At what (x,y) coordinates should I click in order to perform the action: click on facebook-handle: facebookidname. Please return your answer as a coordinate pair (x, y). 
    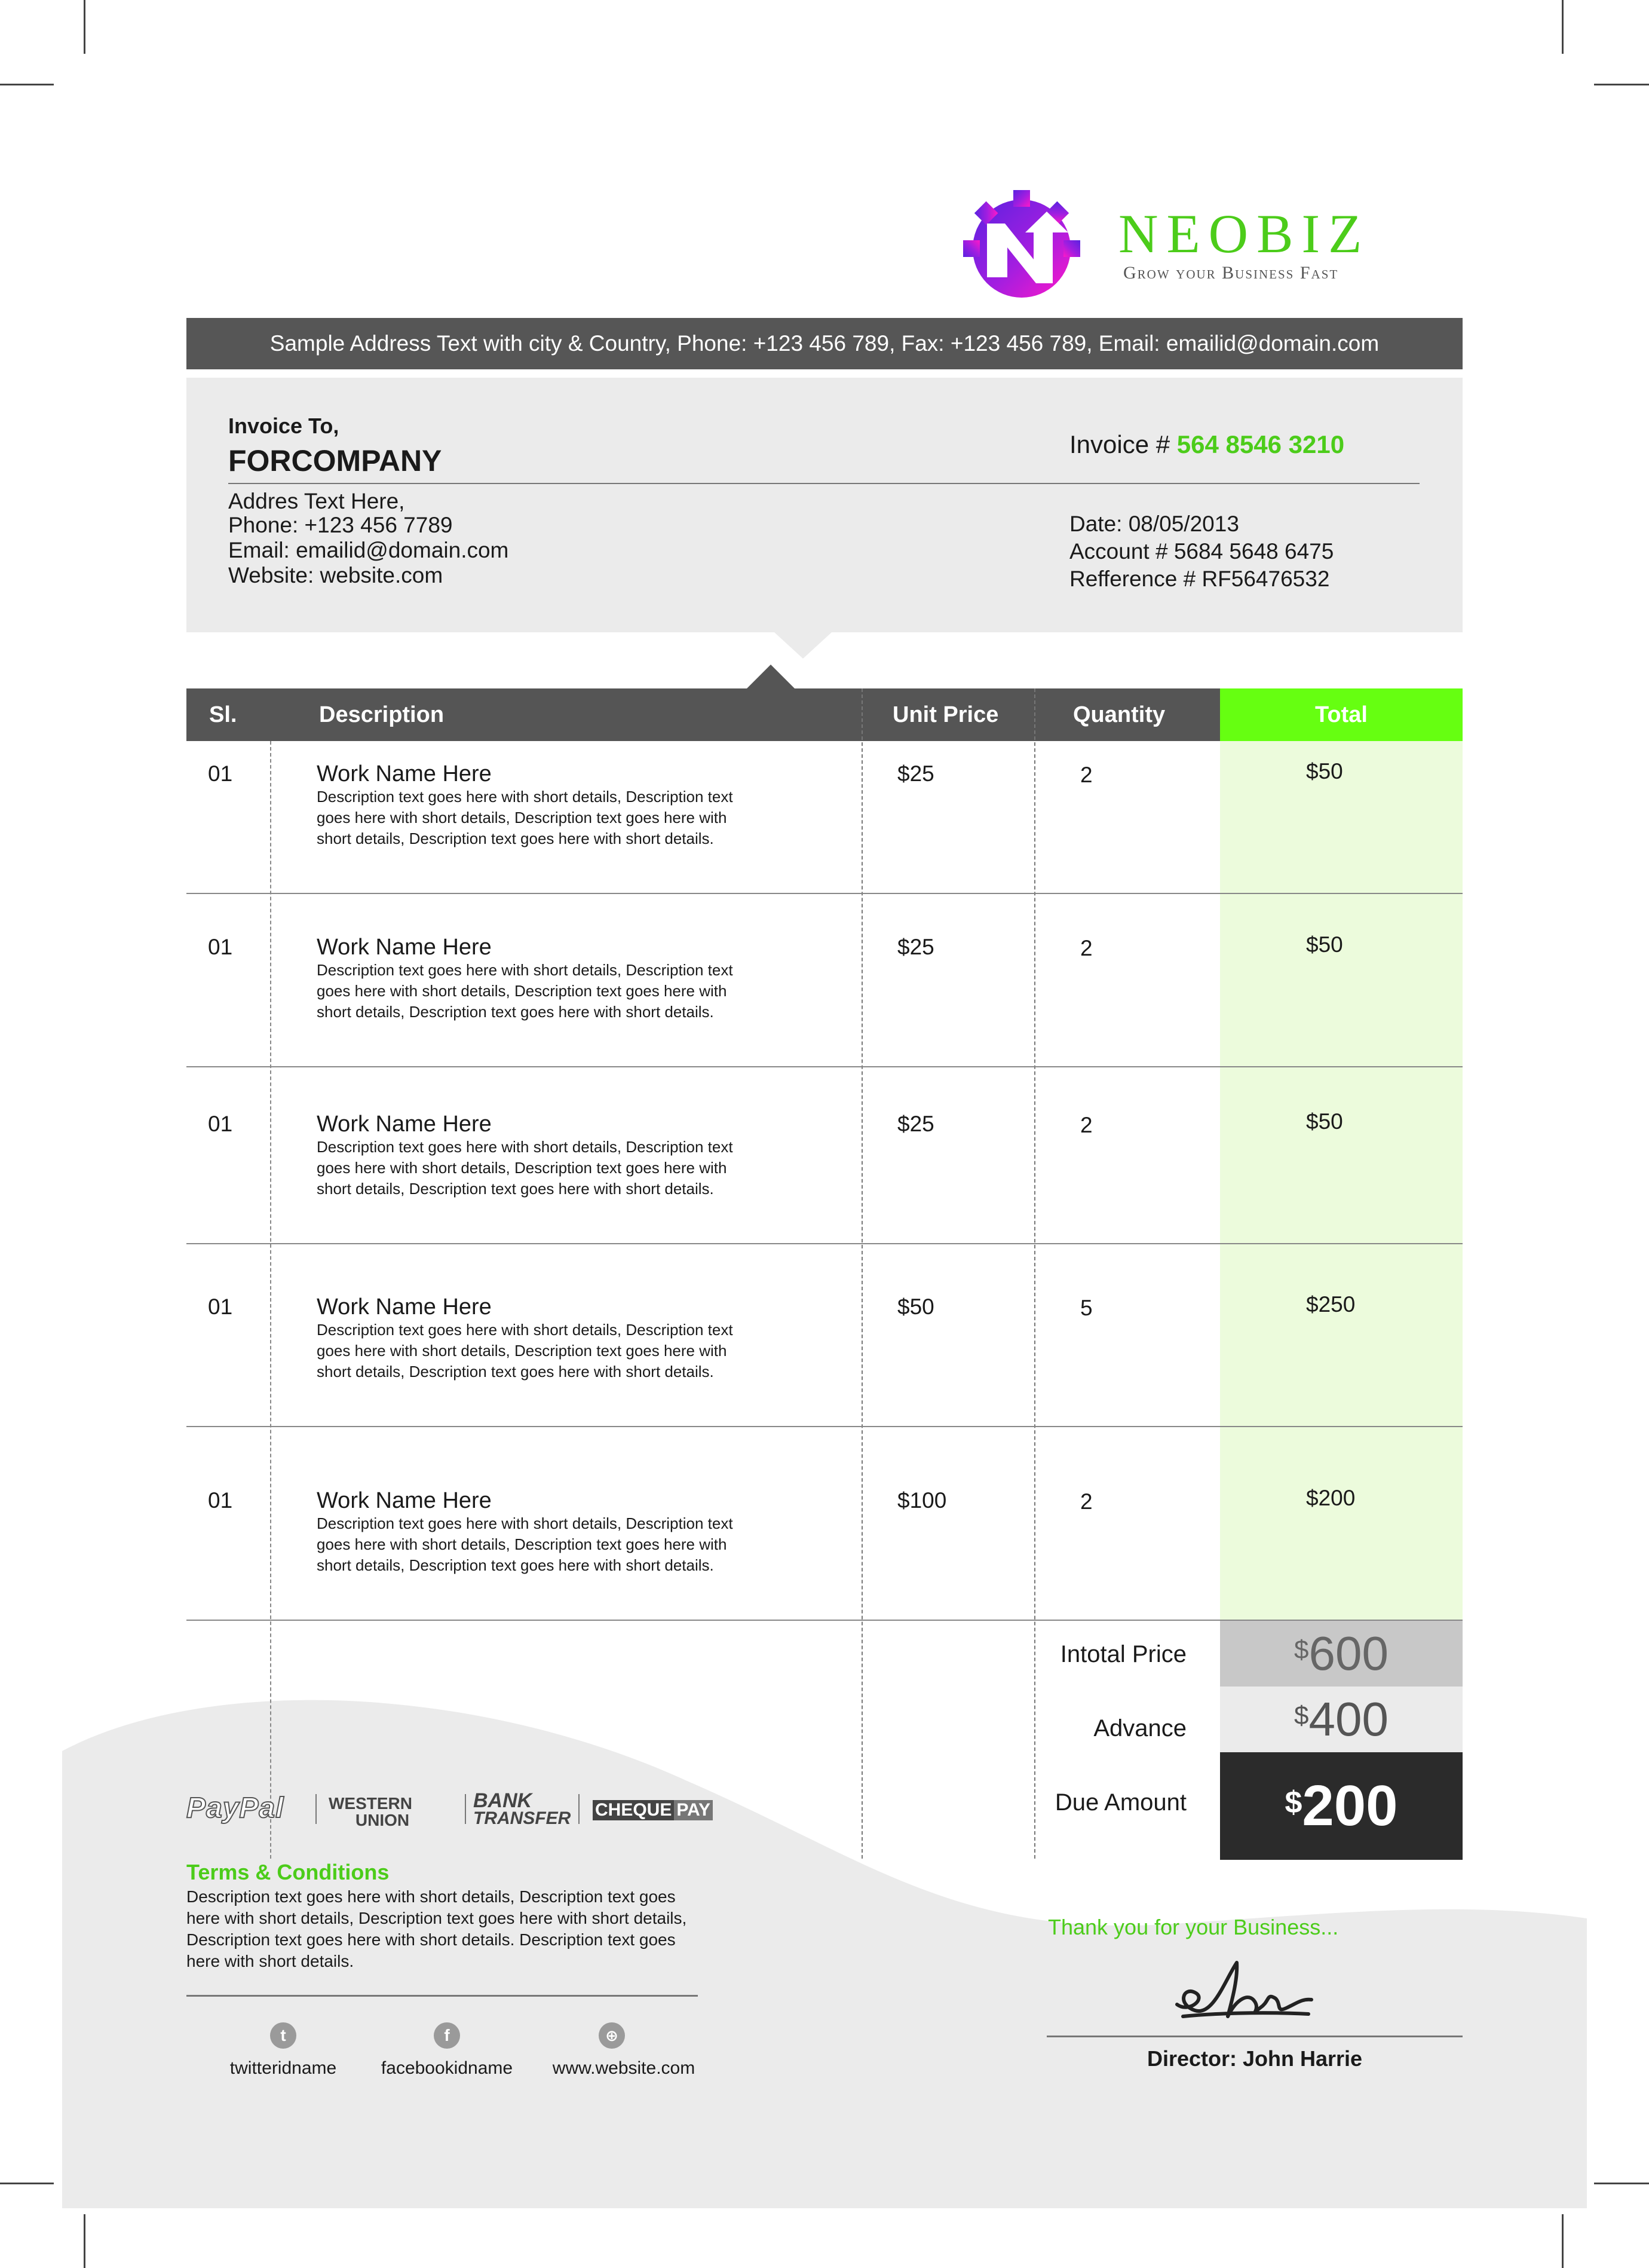
    Looking at the image, I should click on (446, 2068).